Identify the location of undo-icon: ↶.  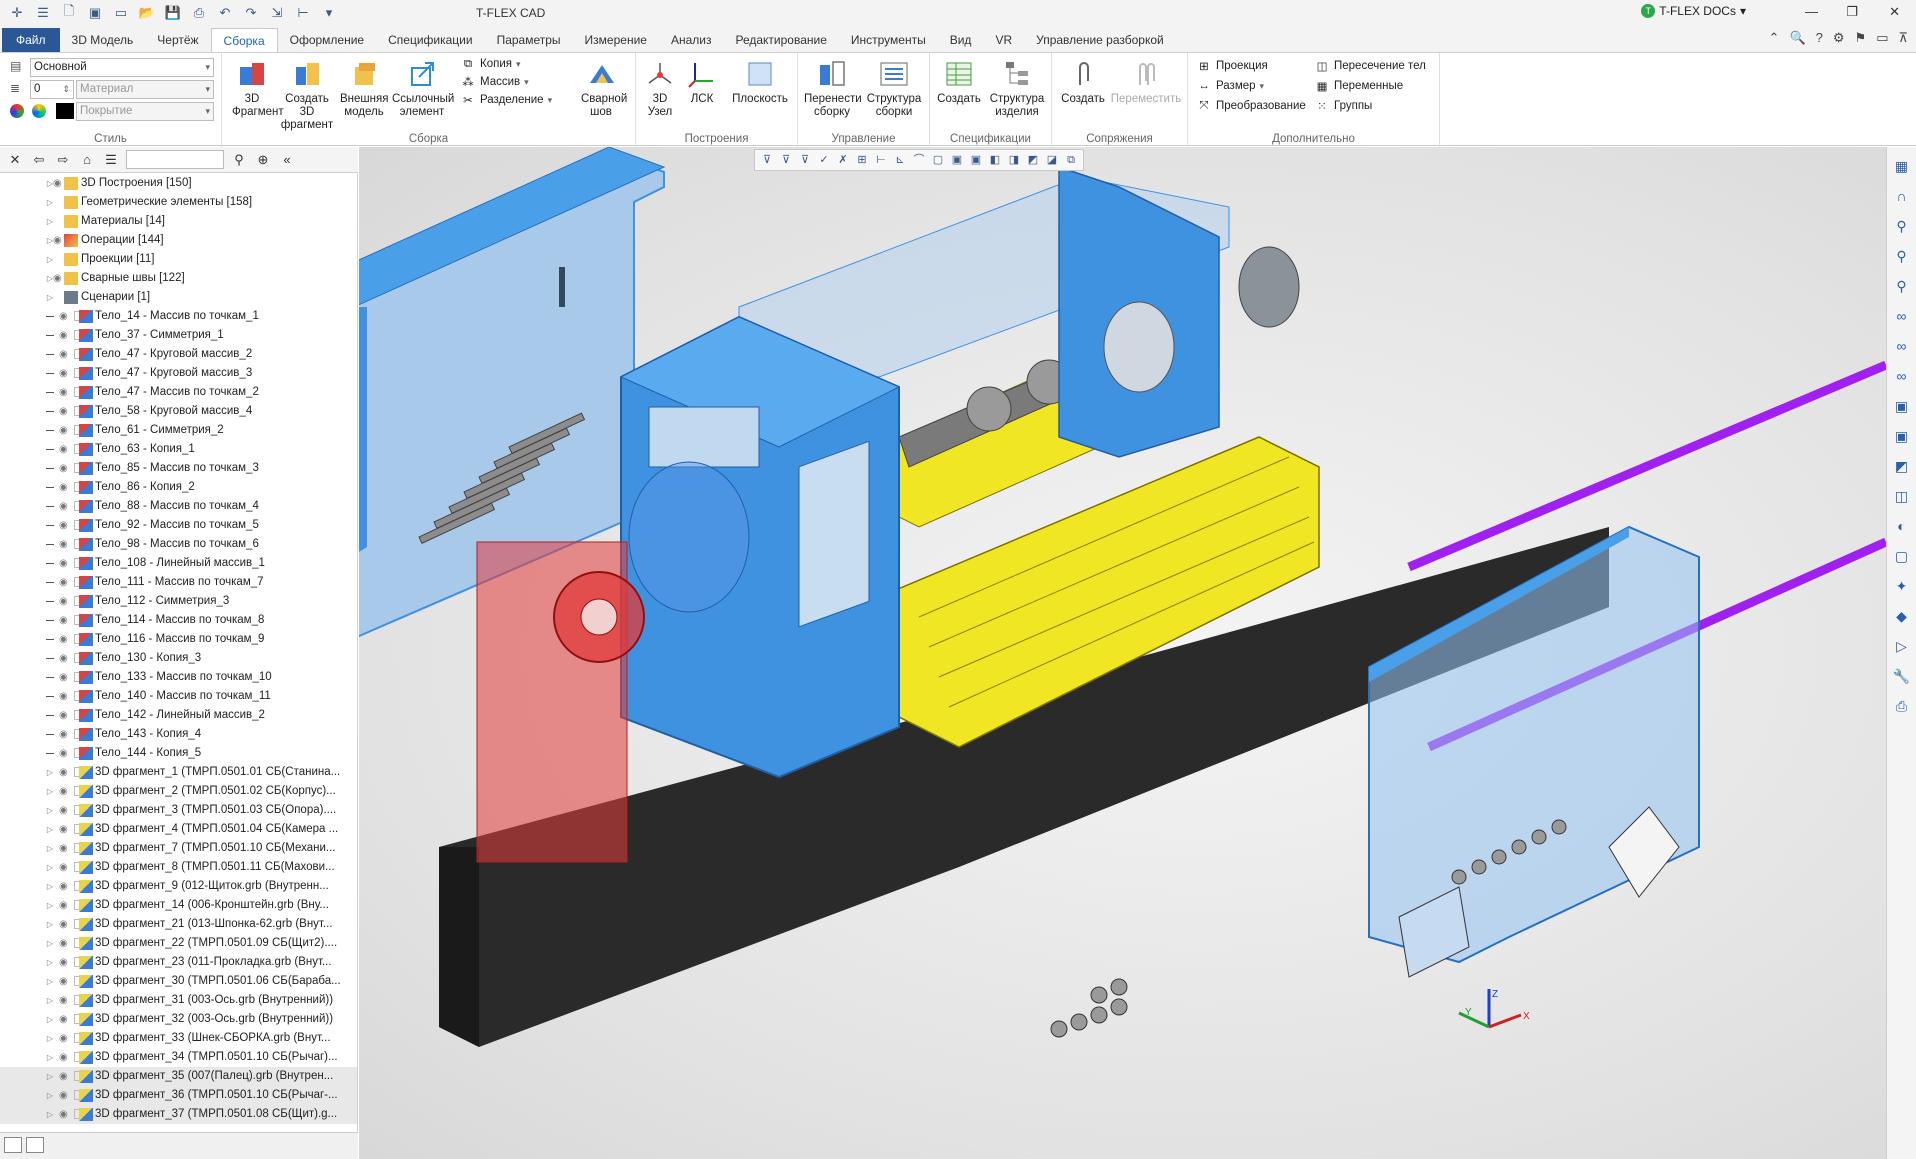
(225, 13).